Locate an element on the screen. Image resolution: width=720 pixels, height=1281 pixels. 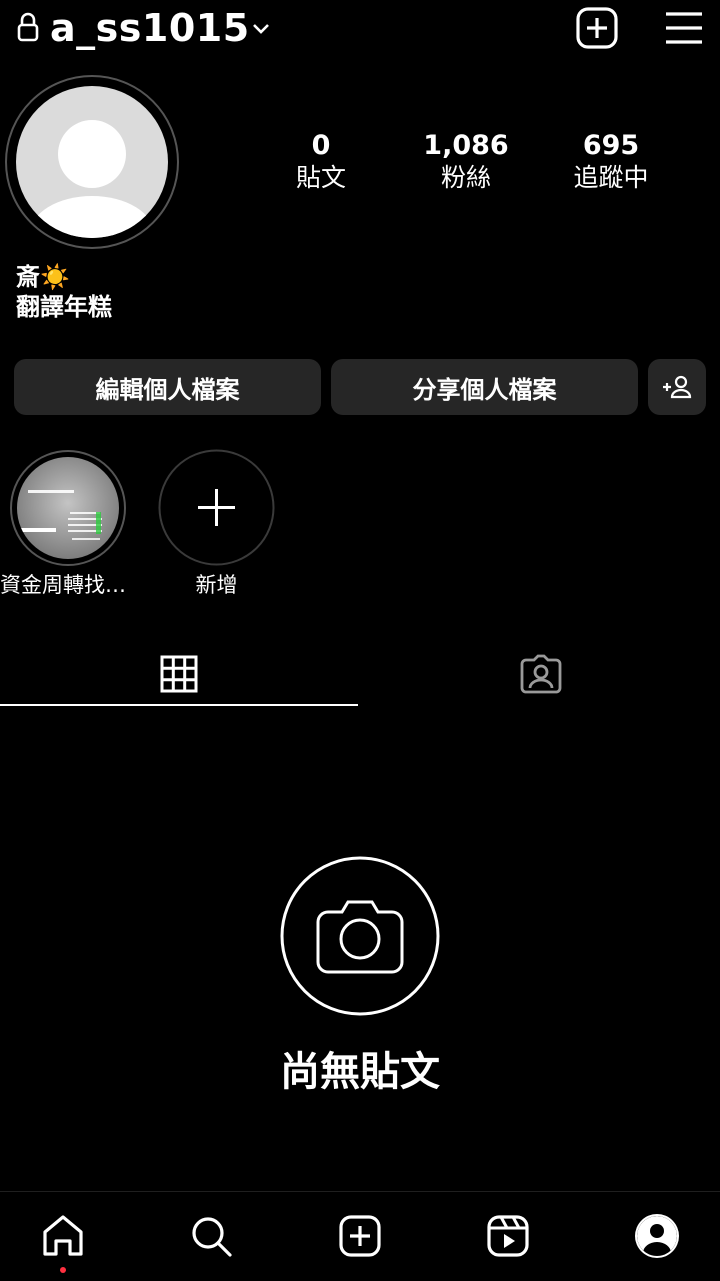
grid-icon is located at coordinates (179, 673).